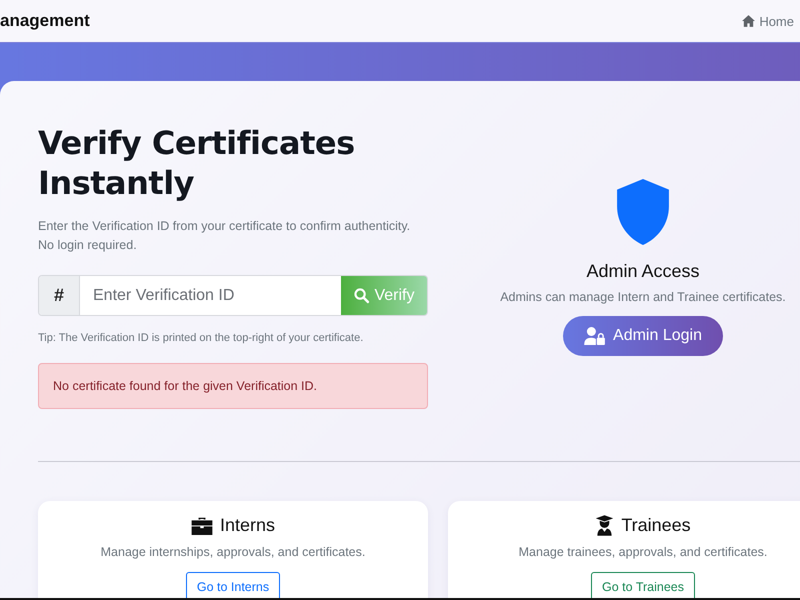  What do you see at coordinates (248, 525) in the screenshot?
I see `section-title: Interns` at bounding box center [248, 525].